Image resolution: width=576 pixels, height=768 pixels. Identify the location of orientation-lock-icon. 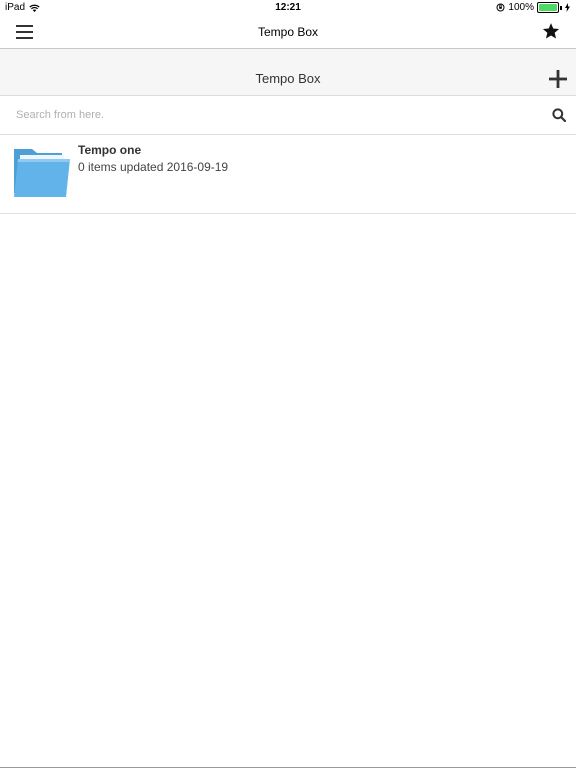
(500, 7).